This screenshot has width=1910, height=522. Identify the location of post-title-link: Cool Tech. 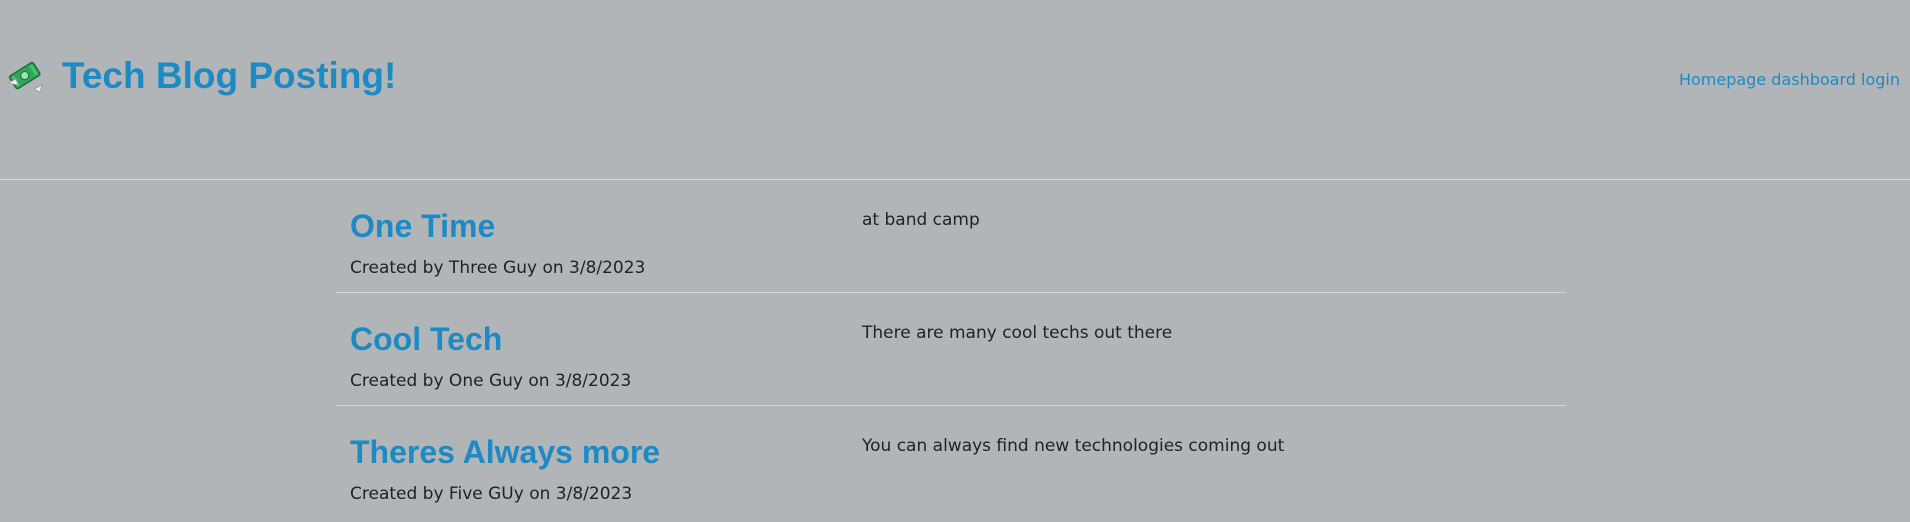
(426, 339).